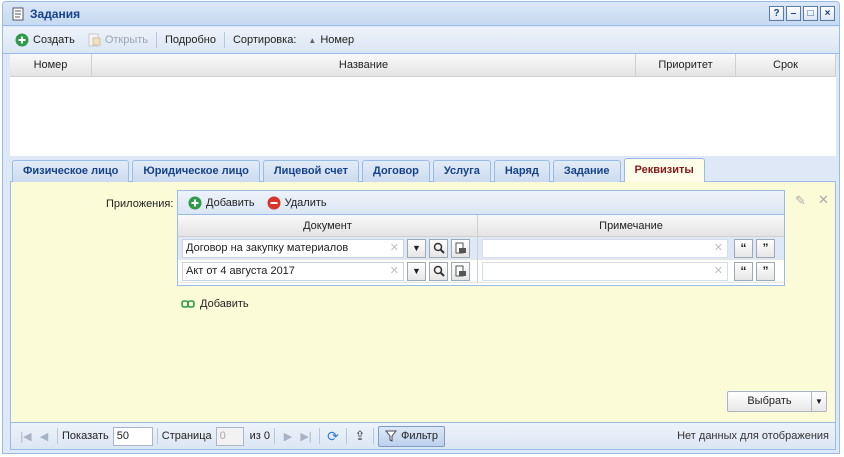 The image size is (844, 457). What do you see at coordinates (586, 171) in the screenshot?
I see `tab-task: Задание` at bounding box center [586, 171].